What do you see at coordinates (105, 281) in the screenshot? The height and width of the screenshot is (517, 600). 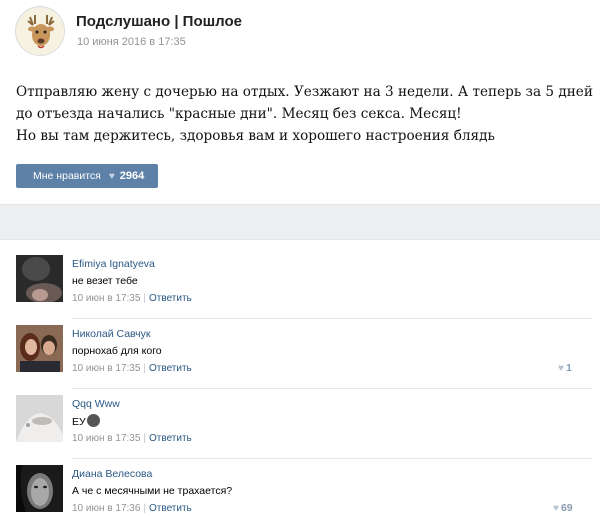 I see `comment-text: не везет тебе` at bounding box center [105, 281].